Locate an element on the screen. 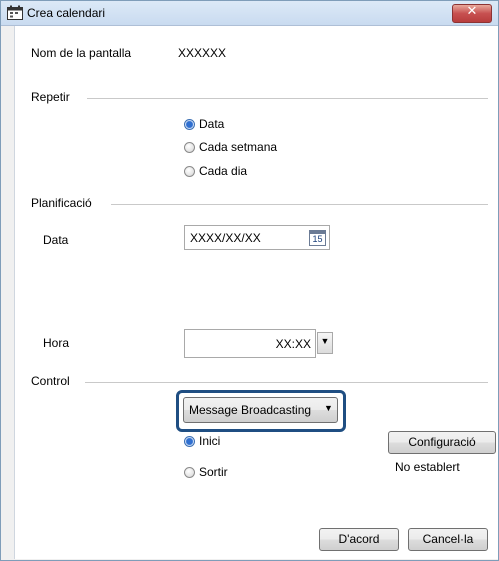 The width and height of the screenshot is (499, 561). time-field-value: XX:XX is located at coordinates (293, 344).